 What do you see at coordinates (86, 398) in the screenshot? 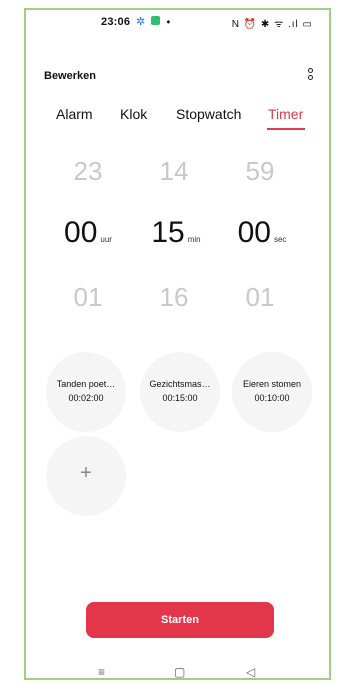
I see `preset-time: 00:02:00` at bounding box center [86, 398].